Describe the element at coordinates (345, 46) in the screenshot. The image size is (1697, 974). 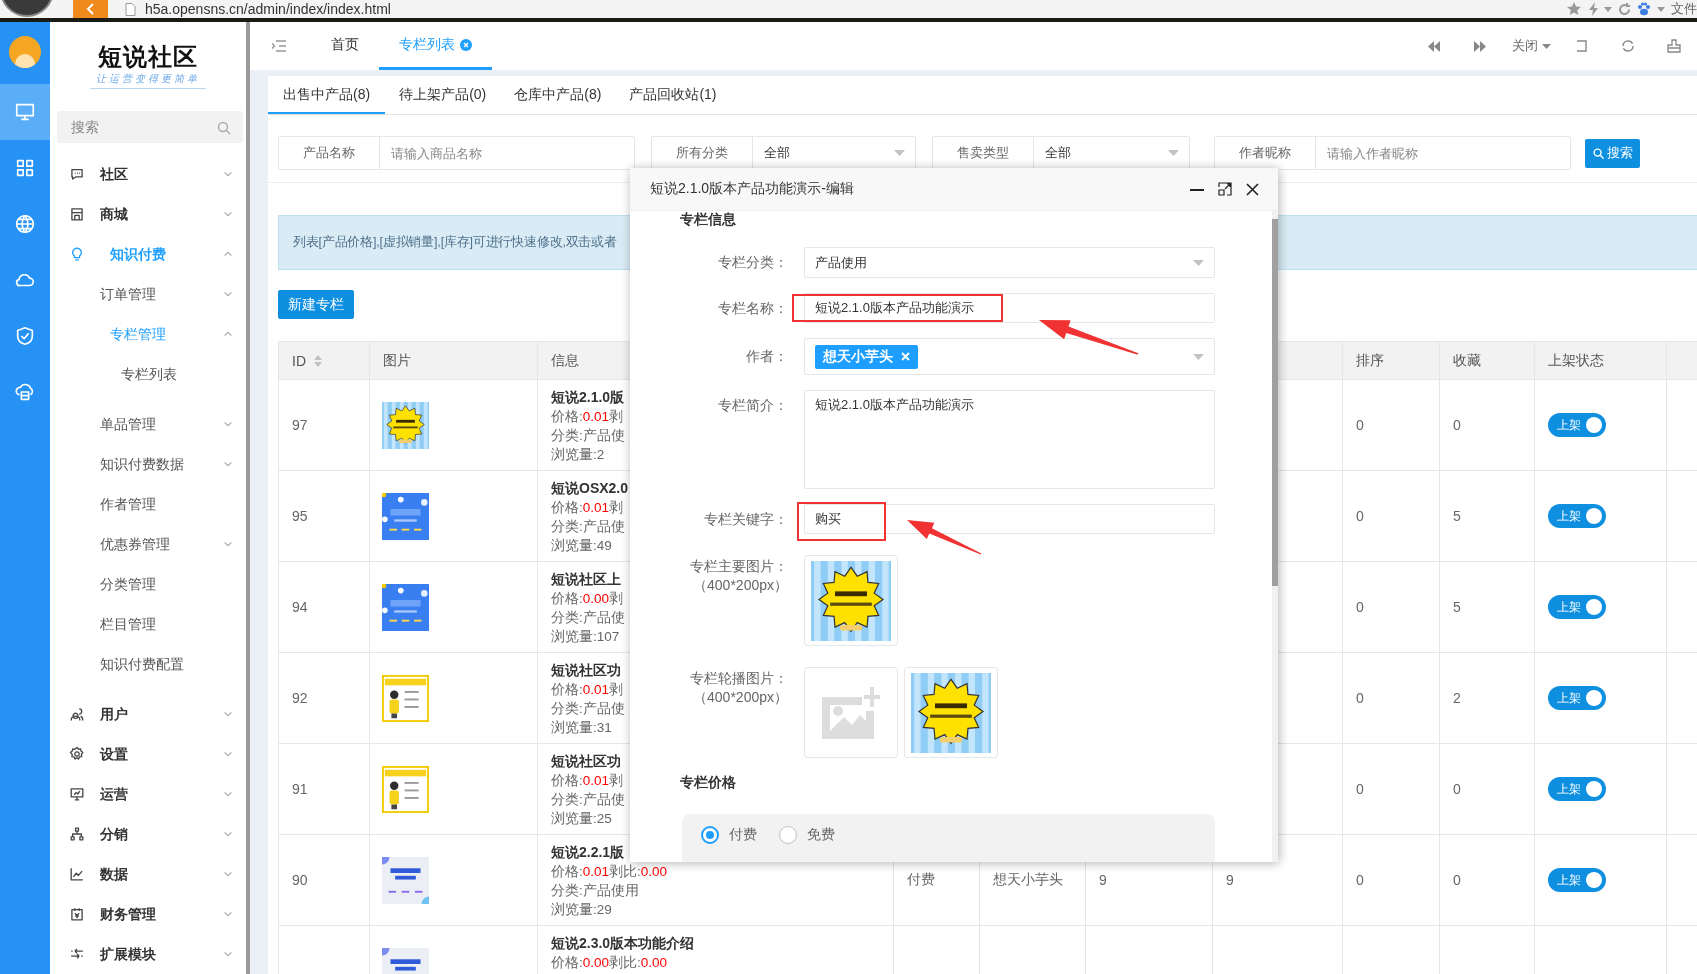
I see `page-tab: 首页` at that location.